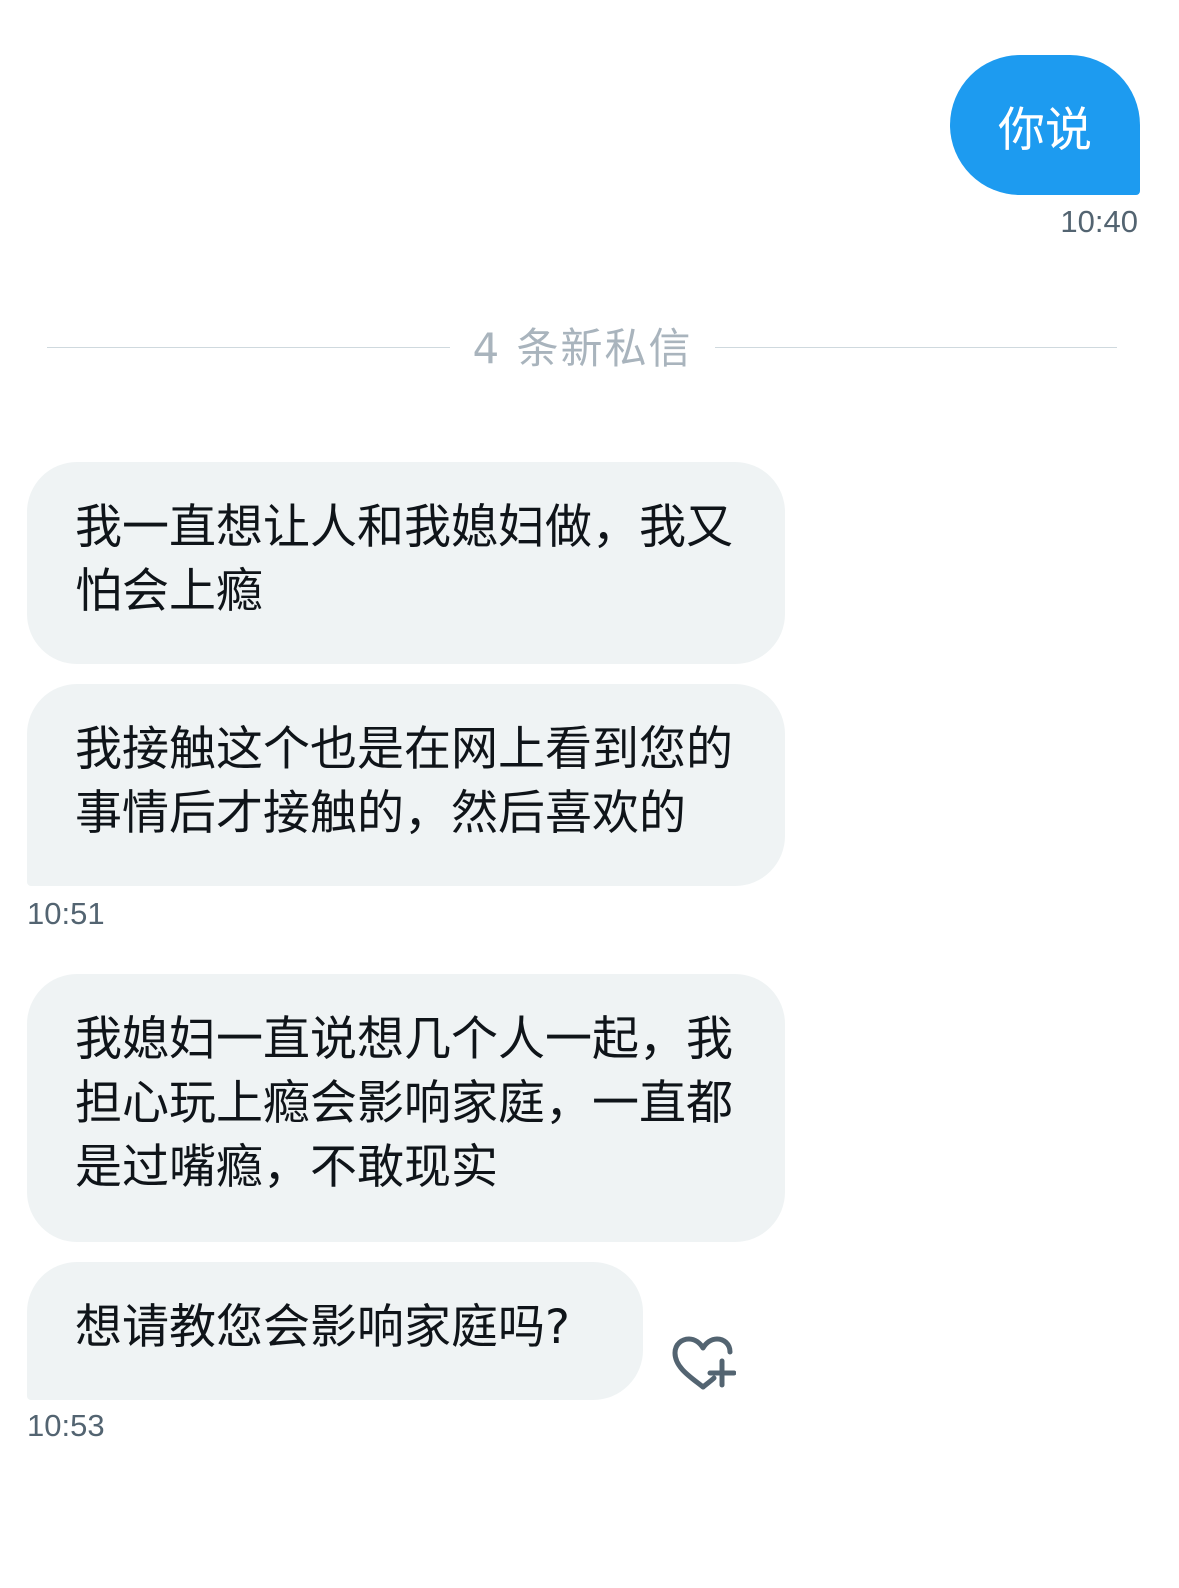 The width and height of the screenshot is (1179, 1588). What do you see at coordinates (582, 348) in the screenshot?
I see `new-messages-divider: 4 条新私信` at bounding box center [582, 348].